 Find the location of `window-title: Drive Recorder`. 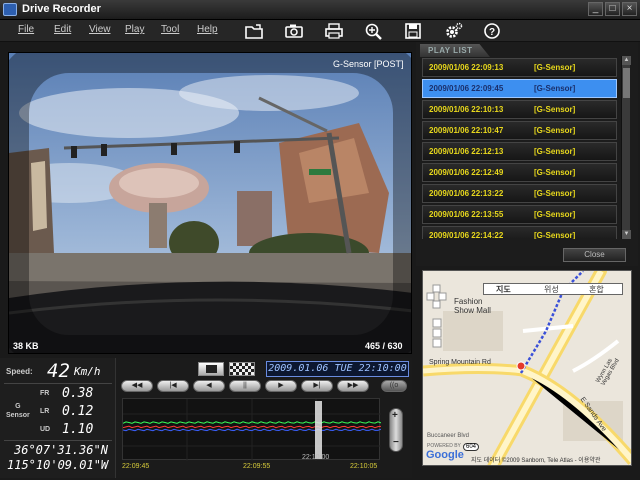

window-title: Drive Recorder is located at coordinates (61, 9).